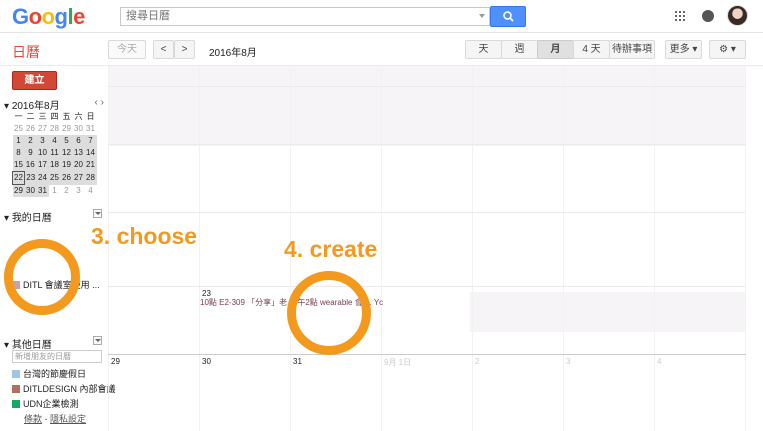  Describe the element at coordinates (477, 361) in the screenshot. I see `day-number-sep-2: 2` at that location.